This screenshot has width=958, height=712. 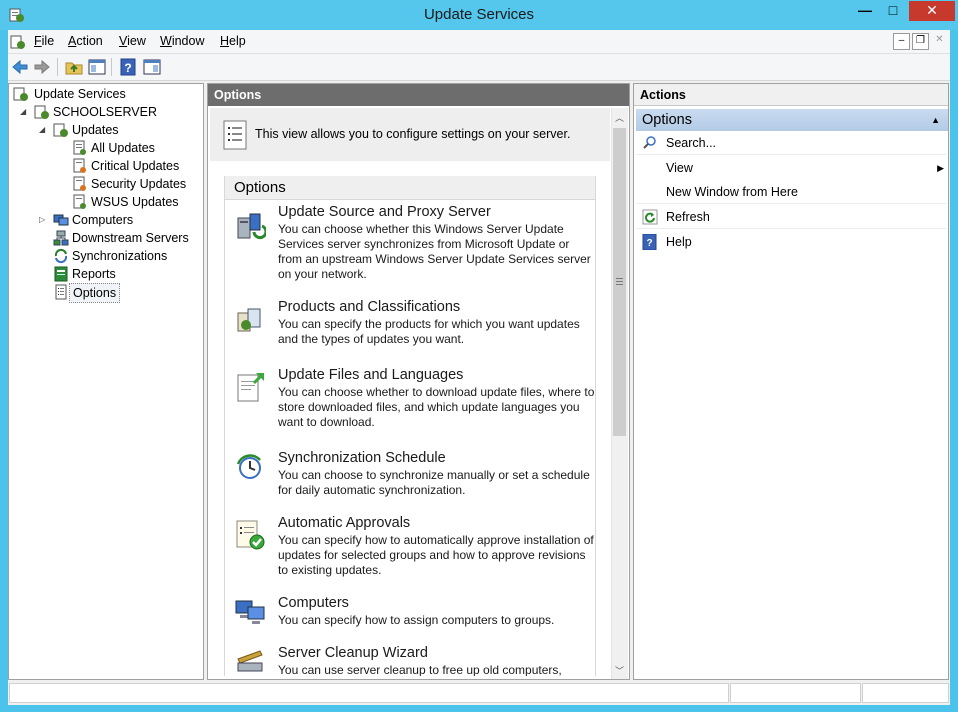 I want to click on menu-action: Action, so click(x=85, y=41).